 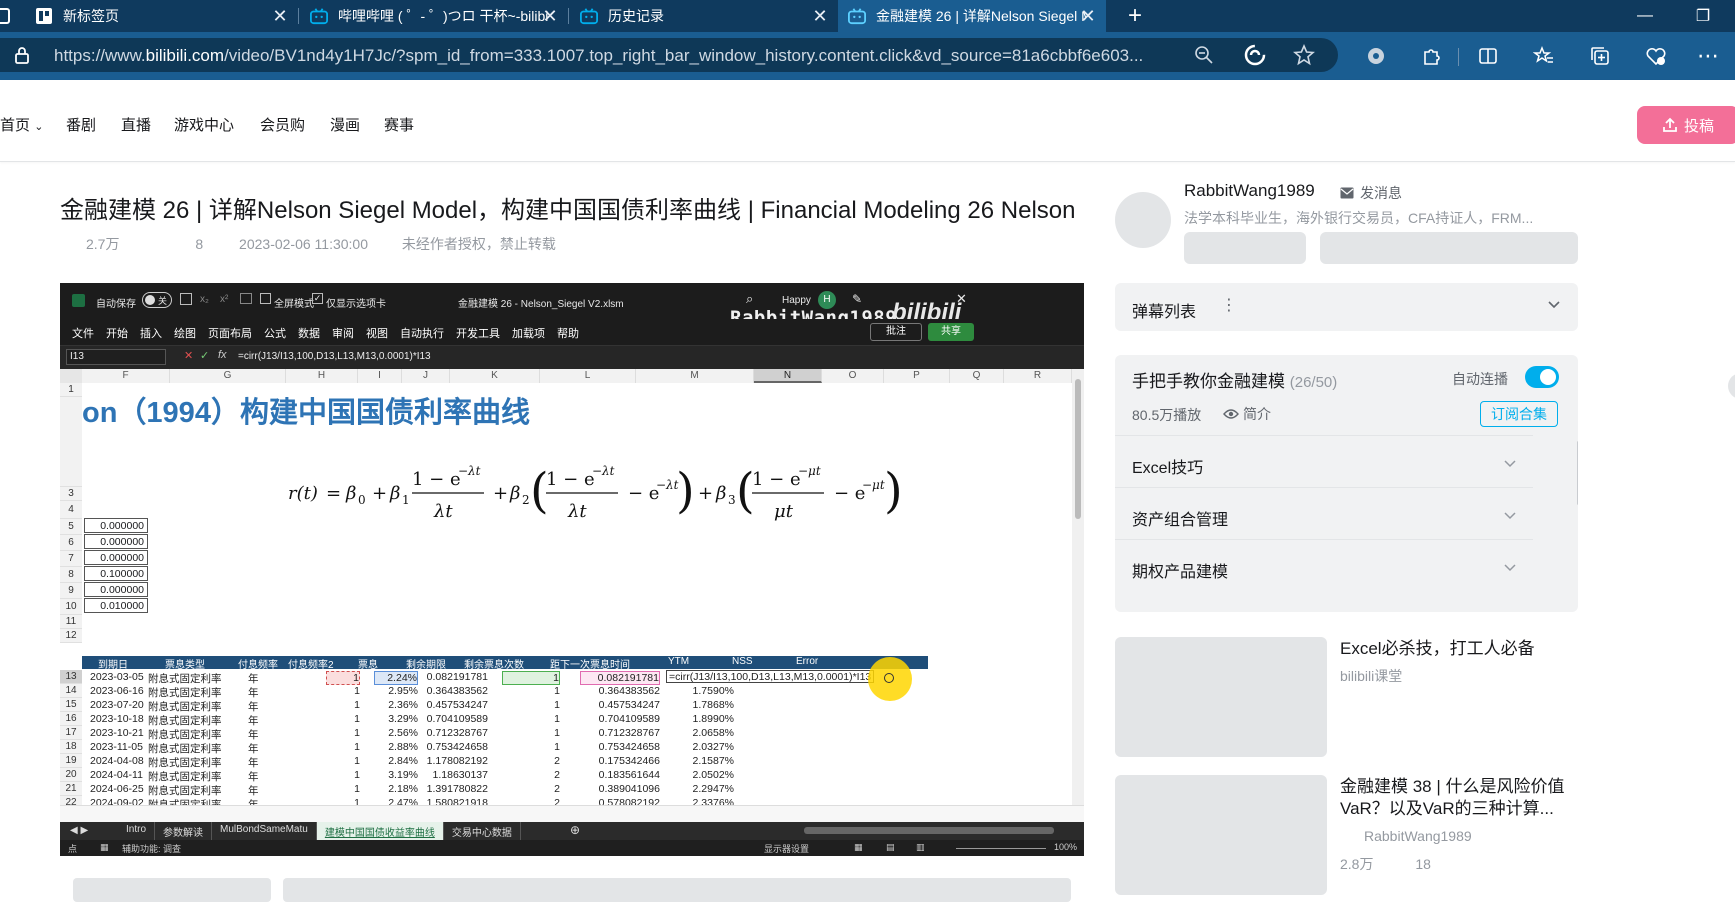 What do you see at coordinates (482, 831) in the screenshot?
I see `sheet-tab: 交易中心数据` at bounding box center [482, 831].